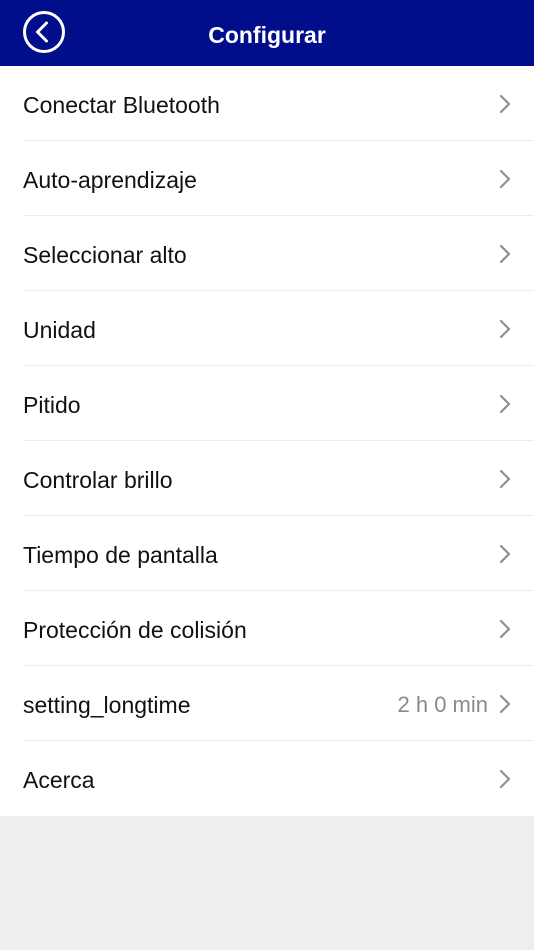 This screenshot has height=950, width=534. I want to click on setting-label: setting_longtime, so click(107, 705).